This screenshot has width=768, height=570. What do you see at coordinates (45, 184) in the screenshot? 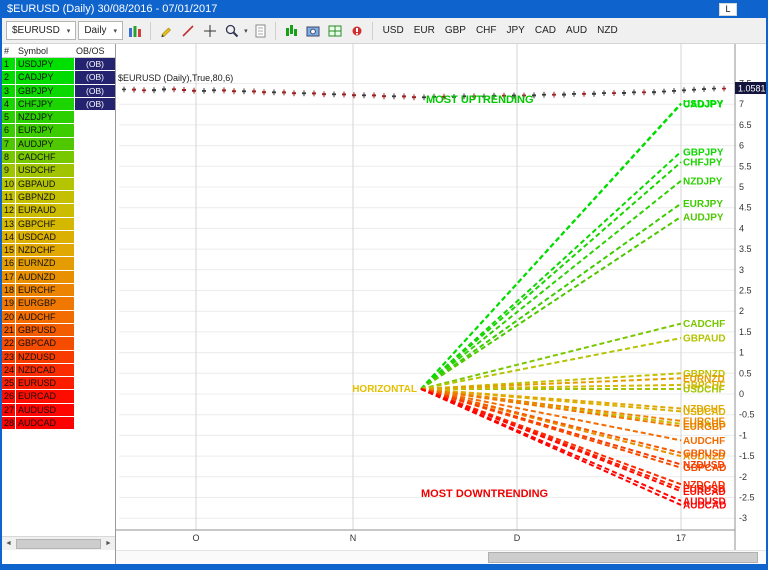
I see `symbol-cell: GBPAUD` at bounding box center [45, 184].